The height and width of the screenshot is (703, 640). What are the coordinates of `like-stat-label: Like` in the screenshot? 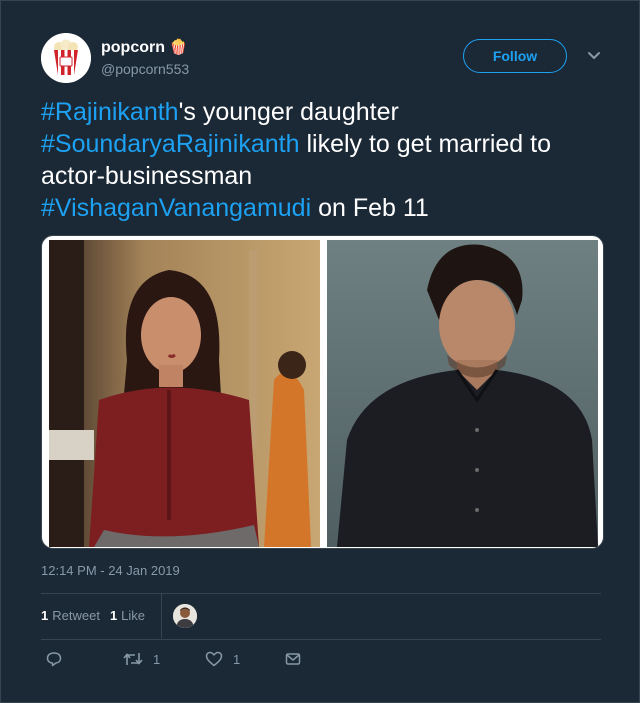 It's located at (133, 615).